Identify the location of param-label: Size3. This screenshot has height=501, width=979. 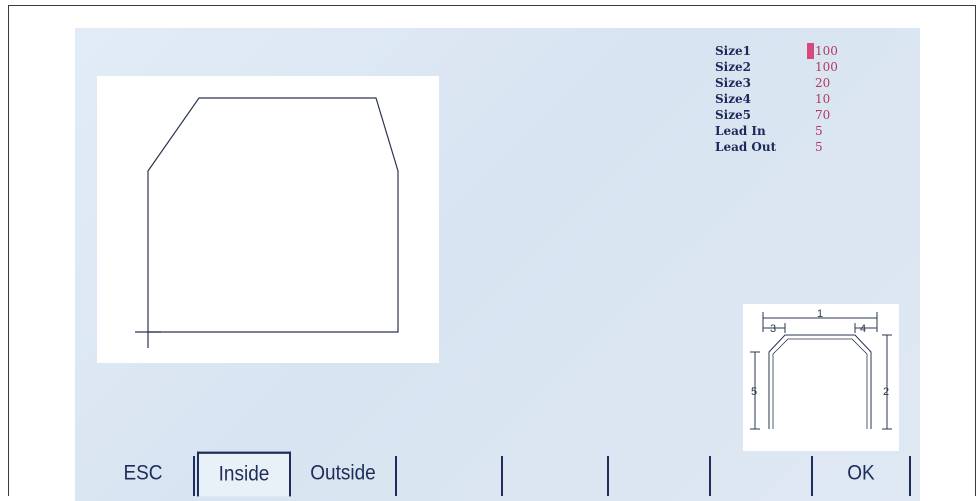
(733, 83).